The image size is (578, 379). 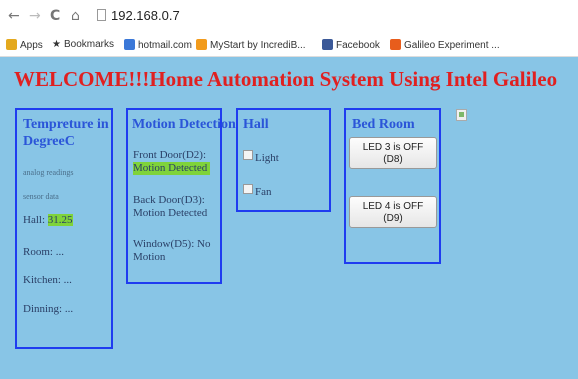 I want to click on broken-image-icon, so click(x=461, y=115).